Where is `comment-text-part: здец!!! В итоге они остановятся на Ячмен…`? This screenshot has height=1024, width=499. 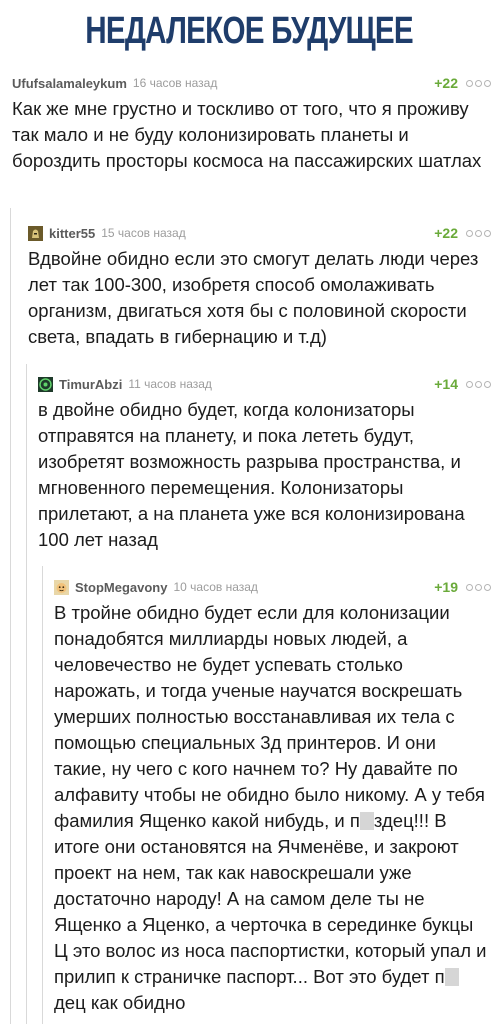
comment-text-part: здец!!! В итоге они остановятся на Ячмен… is located at coordinates (270, 898).